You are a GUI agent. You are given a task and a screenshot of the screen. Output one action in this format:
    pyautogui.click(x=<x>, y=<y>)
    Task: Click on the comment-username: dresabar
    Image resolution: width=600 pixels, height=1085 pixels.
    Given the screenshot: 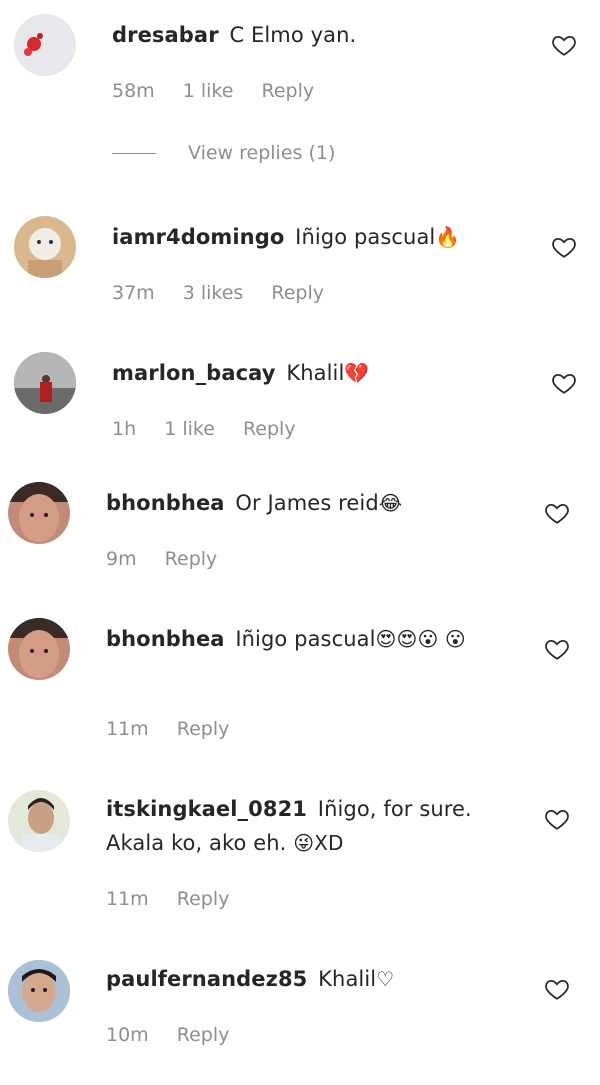 What is the action you would take?
    pyautogui.click(x=165, y=35)
    